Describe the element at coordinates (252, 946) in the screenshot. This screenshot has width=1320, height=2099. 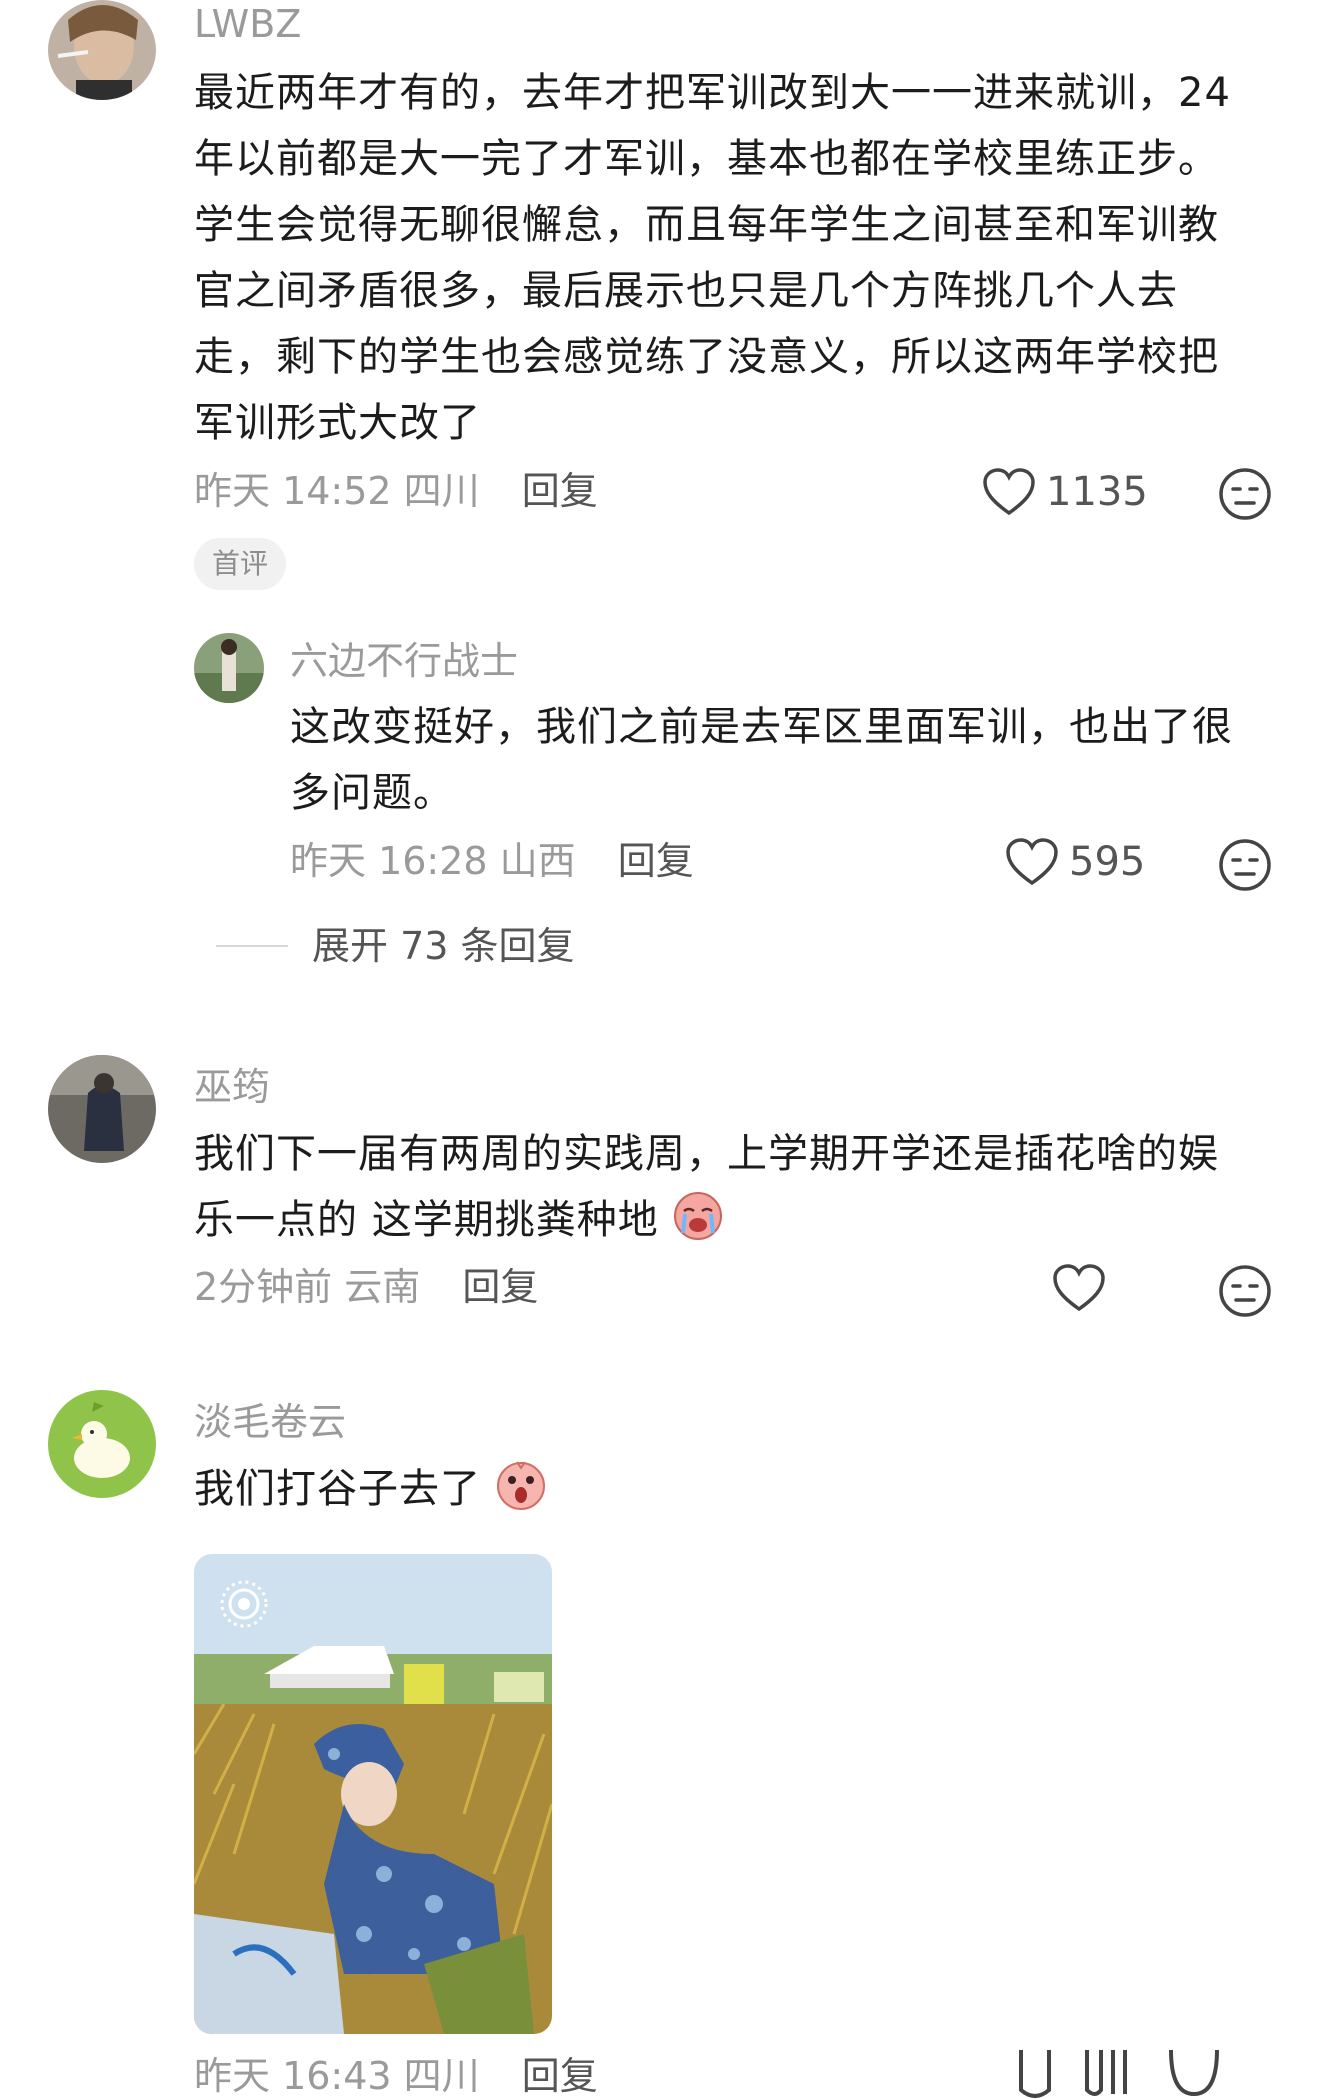
I see `divider` at that location.